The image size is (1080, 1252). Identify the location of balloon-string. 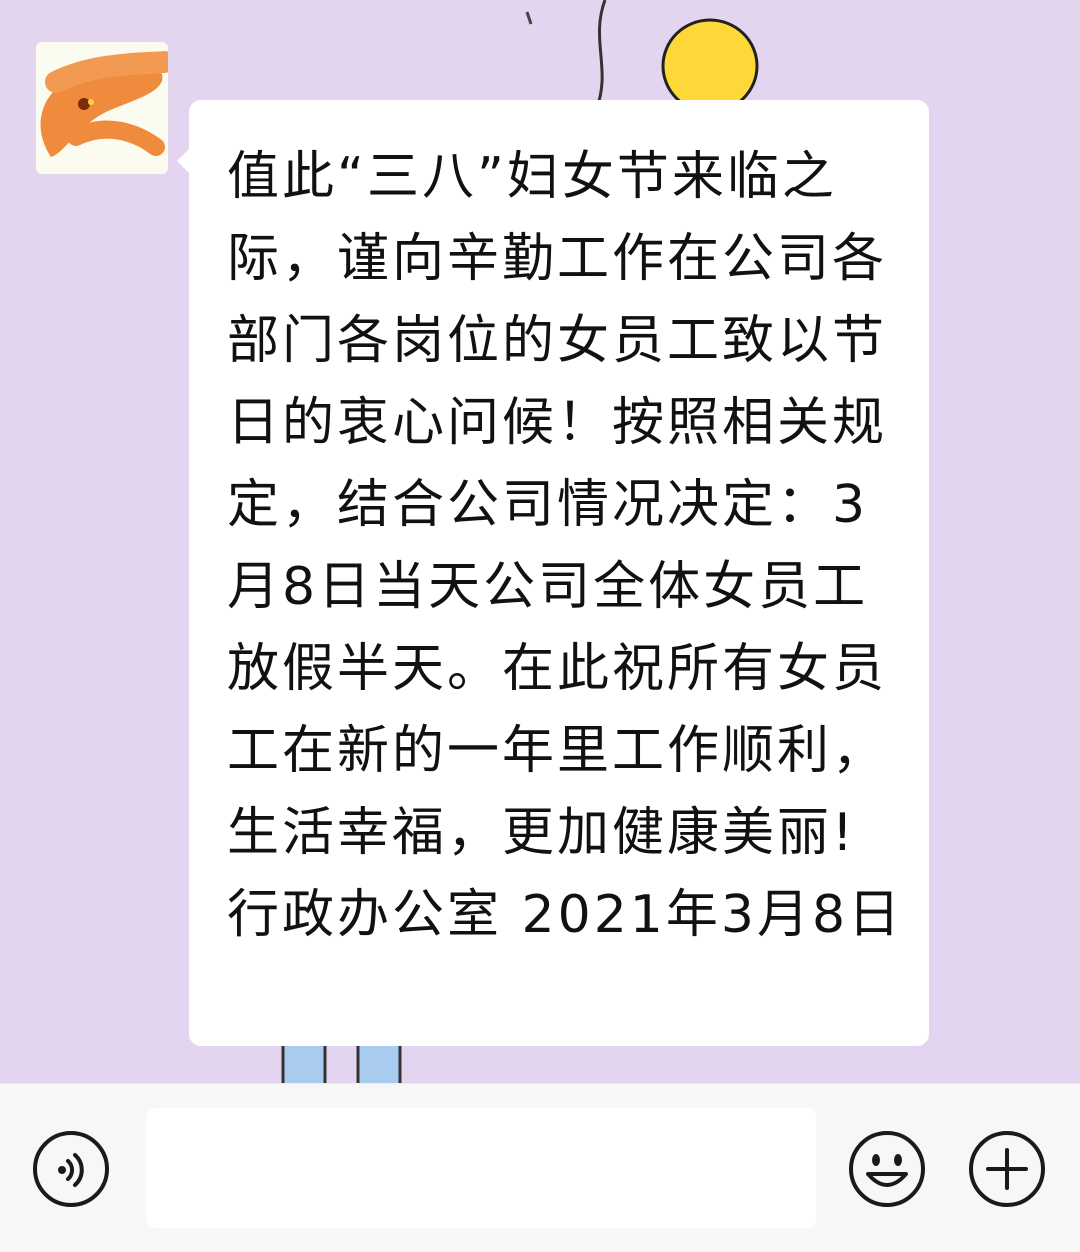
(600, 55).